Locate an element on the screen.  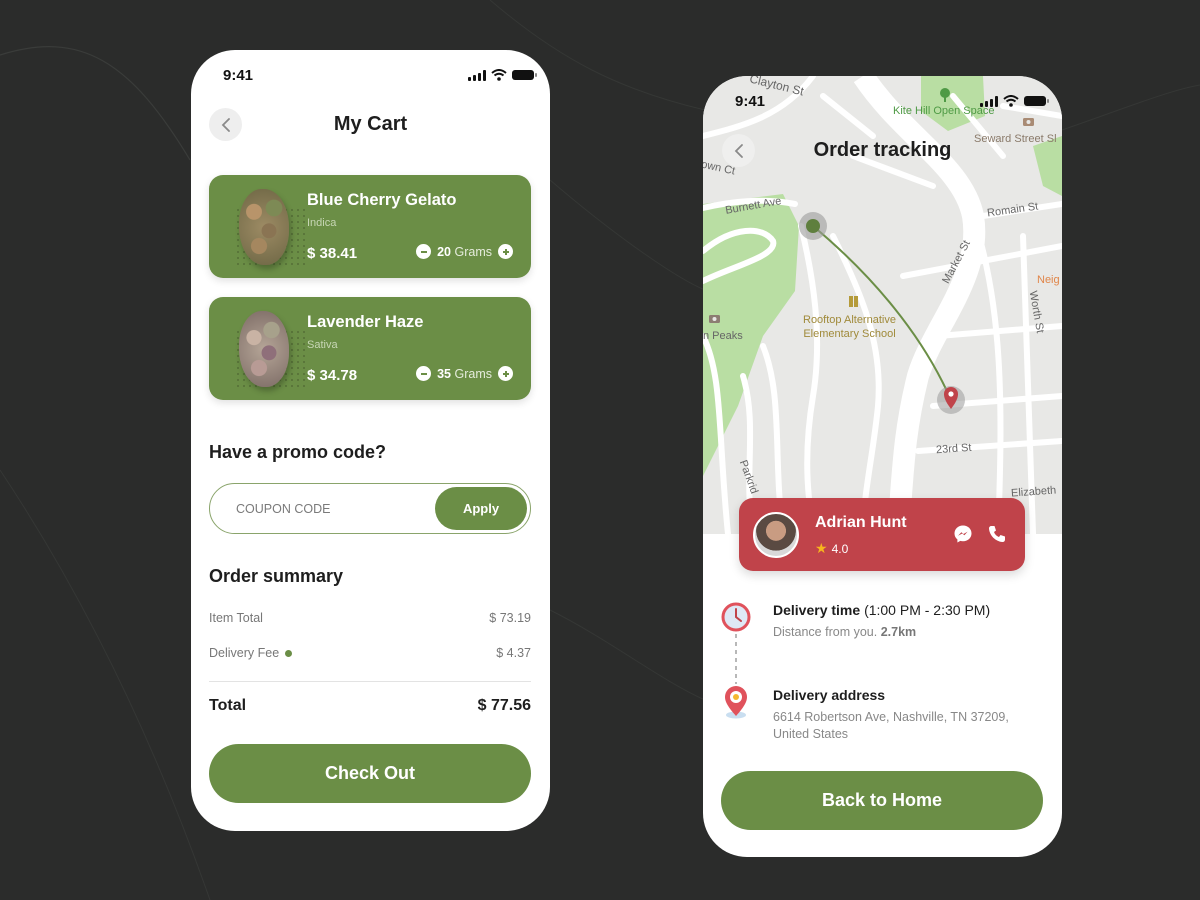
checkout-button: Check Out is located at coordinates (370, 773).